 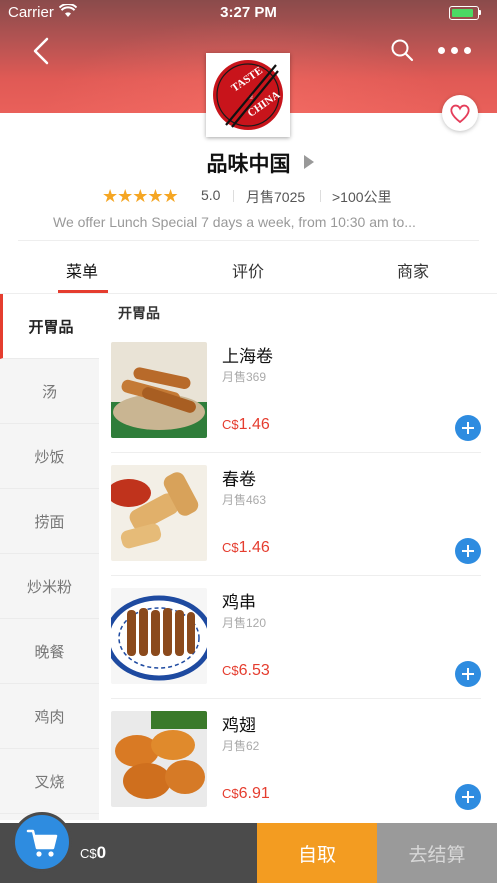 What do you see at coordinates (42, 51) in the screenshot?
I see `back-button` at bounding box center [42, 51].